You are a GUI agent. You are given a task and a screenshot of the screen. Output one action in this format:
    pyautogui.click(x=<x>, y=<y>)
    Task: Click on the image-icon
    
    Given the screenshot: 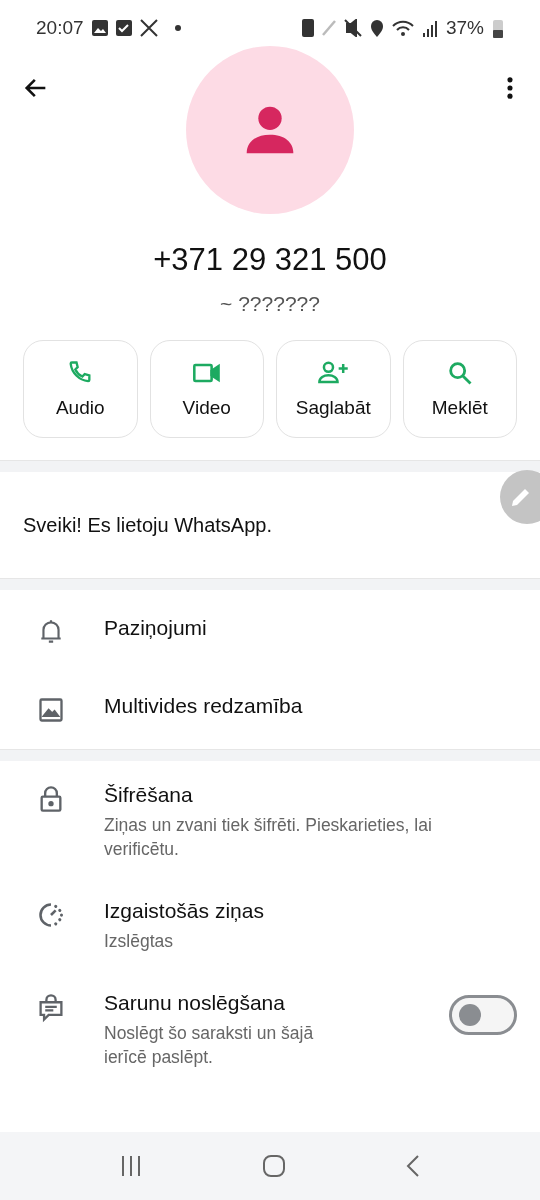 What is the action you would take?
    pyautogui.click(x=51, y=710)
    